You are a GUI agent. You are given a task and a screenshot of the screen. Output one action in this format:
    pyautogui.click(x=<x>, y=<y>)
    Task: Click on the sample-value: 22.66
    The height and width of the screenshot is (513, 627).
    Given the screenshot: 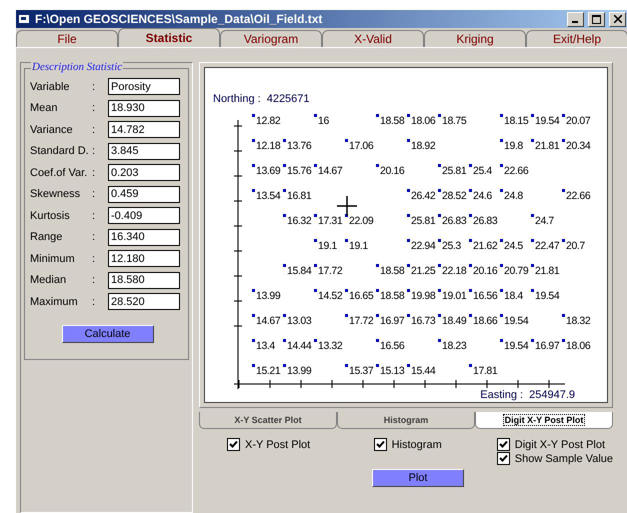 What is the action you would take?
    pyautogui.click(x=516, y=170)
    